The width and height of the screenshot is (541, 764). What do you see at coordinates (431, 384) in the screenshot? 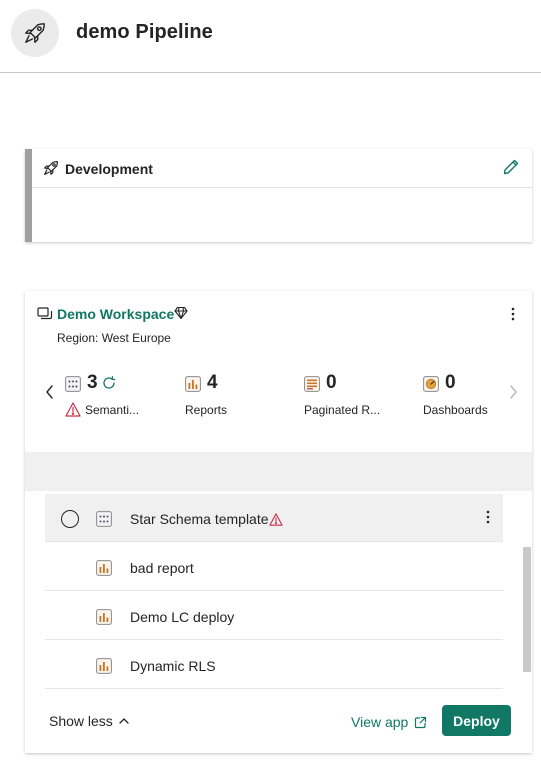
I see `dashboard-icon` at bounding box center [431, 384].